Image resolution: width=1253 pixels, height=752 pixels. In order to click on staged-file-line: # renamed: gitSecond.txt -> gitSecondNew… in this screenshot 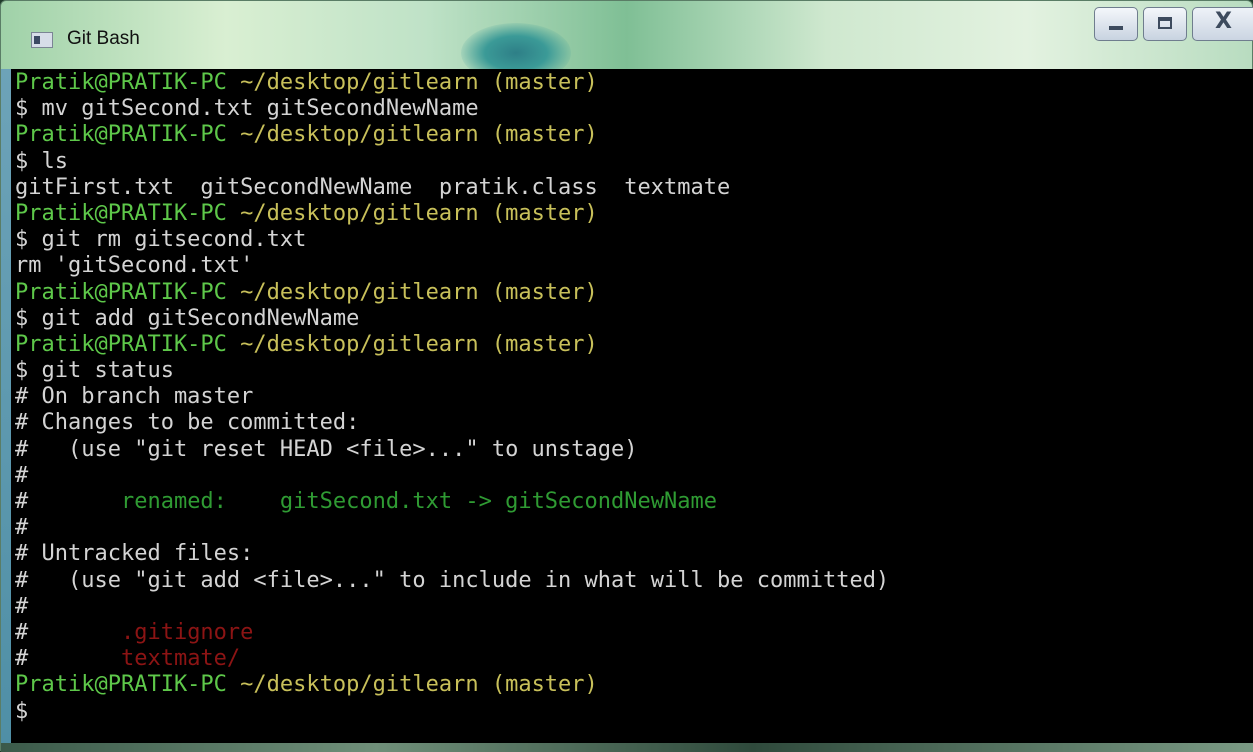, I will do `click(452, 502)`.